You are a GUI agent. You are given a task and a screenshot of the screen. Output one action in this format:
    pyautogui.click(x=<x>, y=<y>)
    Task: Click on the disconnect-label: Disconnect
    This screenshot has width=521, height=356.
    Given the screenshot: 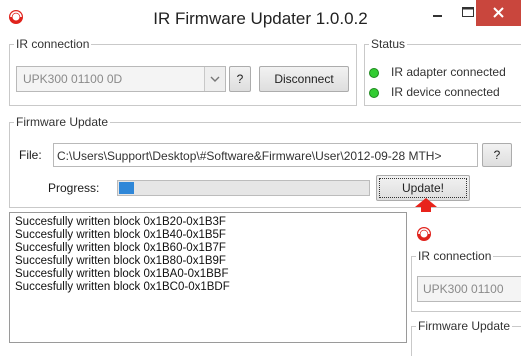 What is the action you would take?
    pyautogui.click(x=304, y=79)
    